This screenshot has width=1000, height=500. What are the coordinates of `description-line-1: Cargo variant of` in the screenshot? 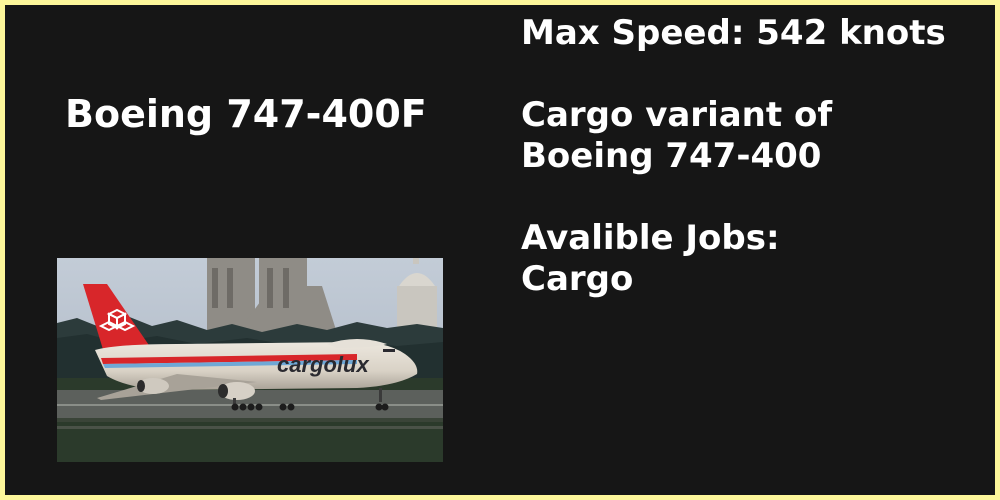 It's located at (677, 115).